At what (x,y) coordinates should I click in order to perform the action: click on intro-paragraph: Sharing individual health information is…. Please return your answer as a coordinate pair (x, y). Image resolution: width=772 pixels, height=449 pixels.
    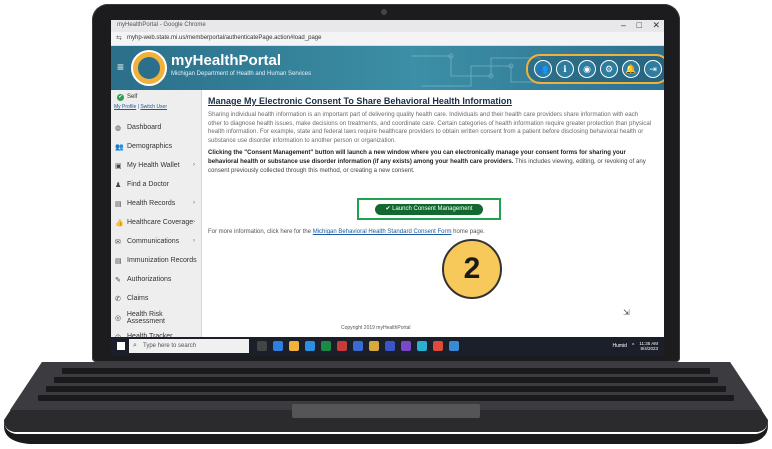
    Looking at the image, I should click on (430, 127).